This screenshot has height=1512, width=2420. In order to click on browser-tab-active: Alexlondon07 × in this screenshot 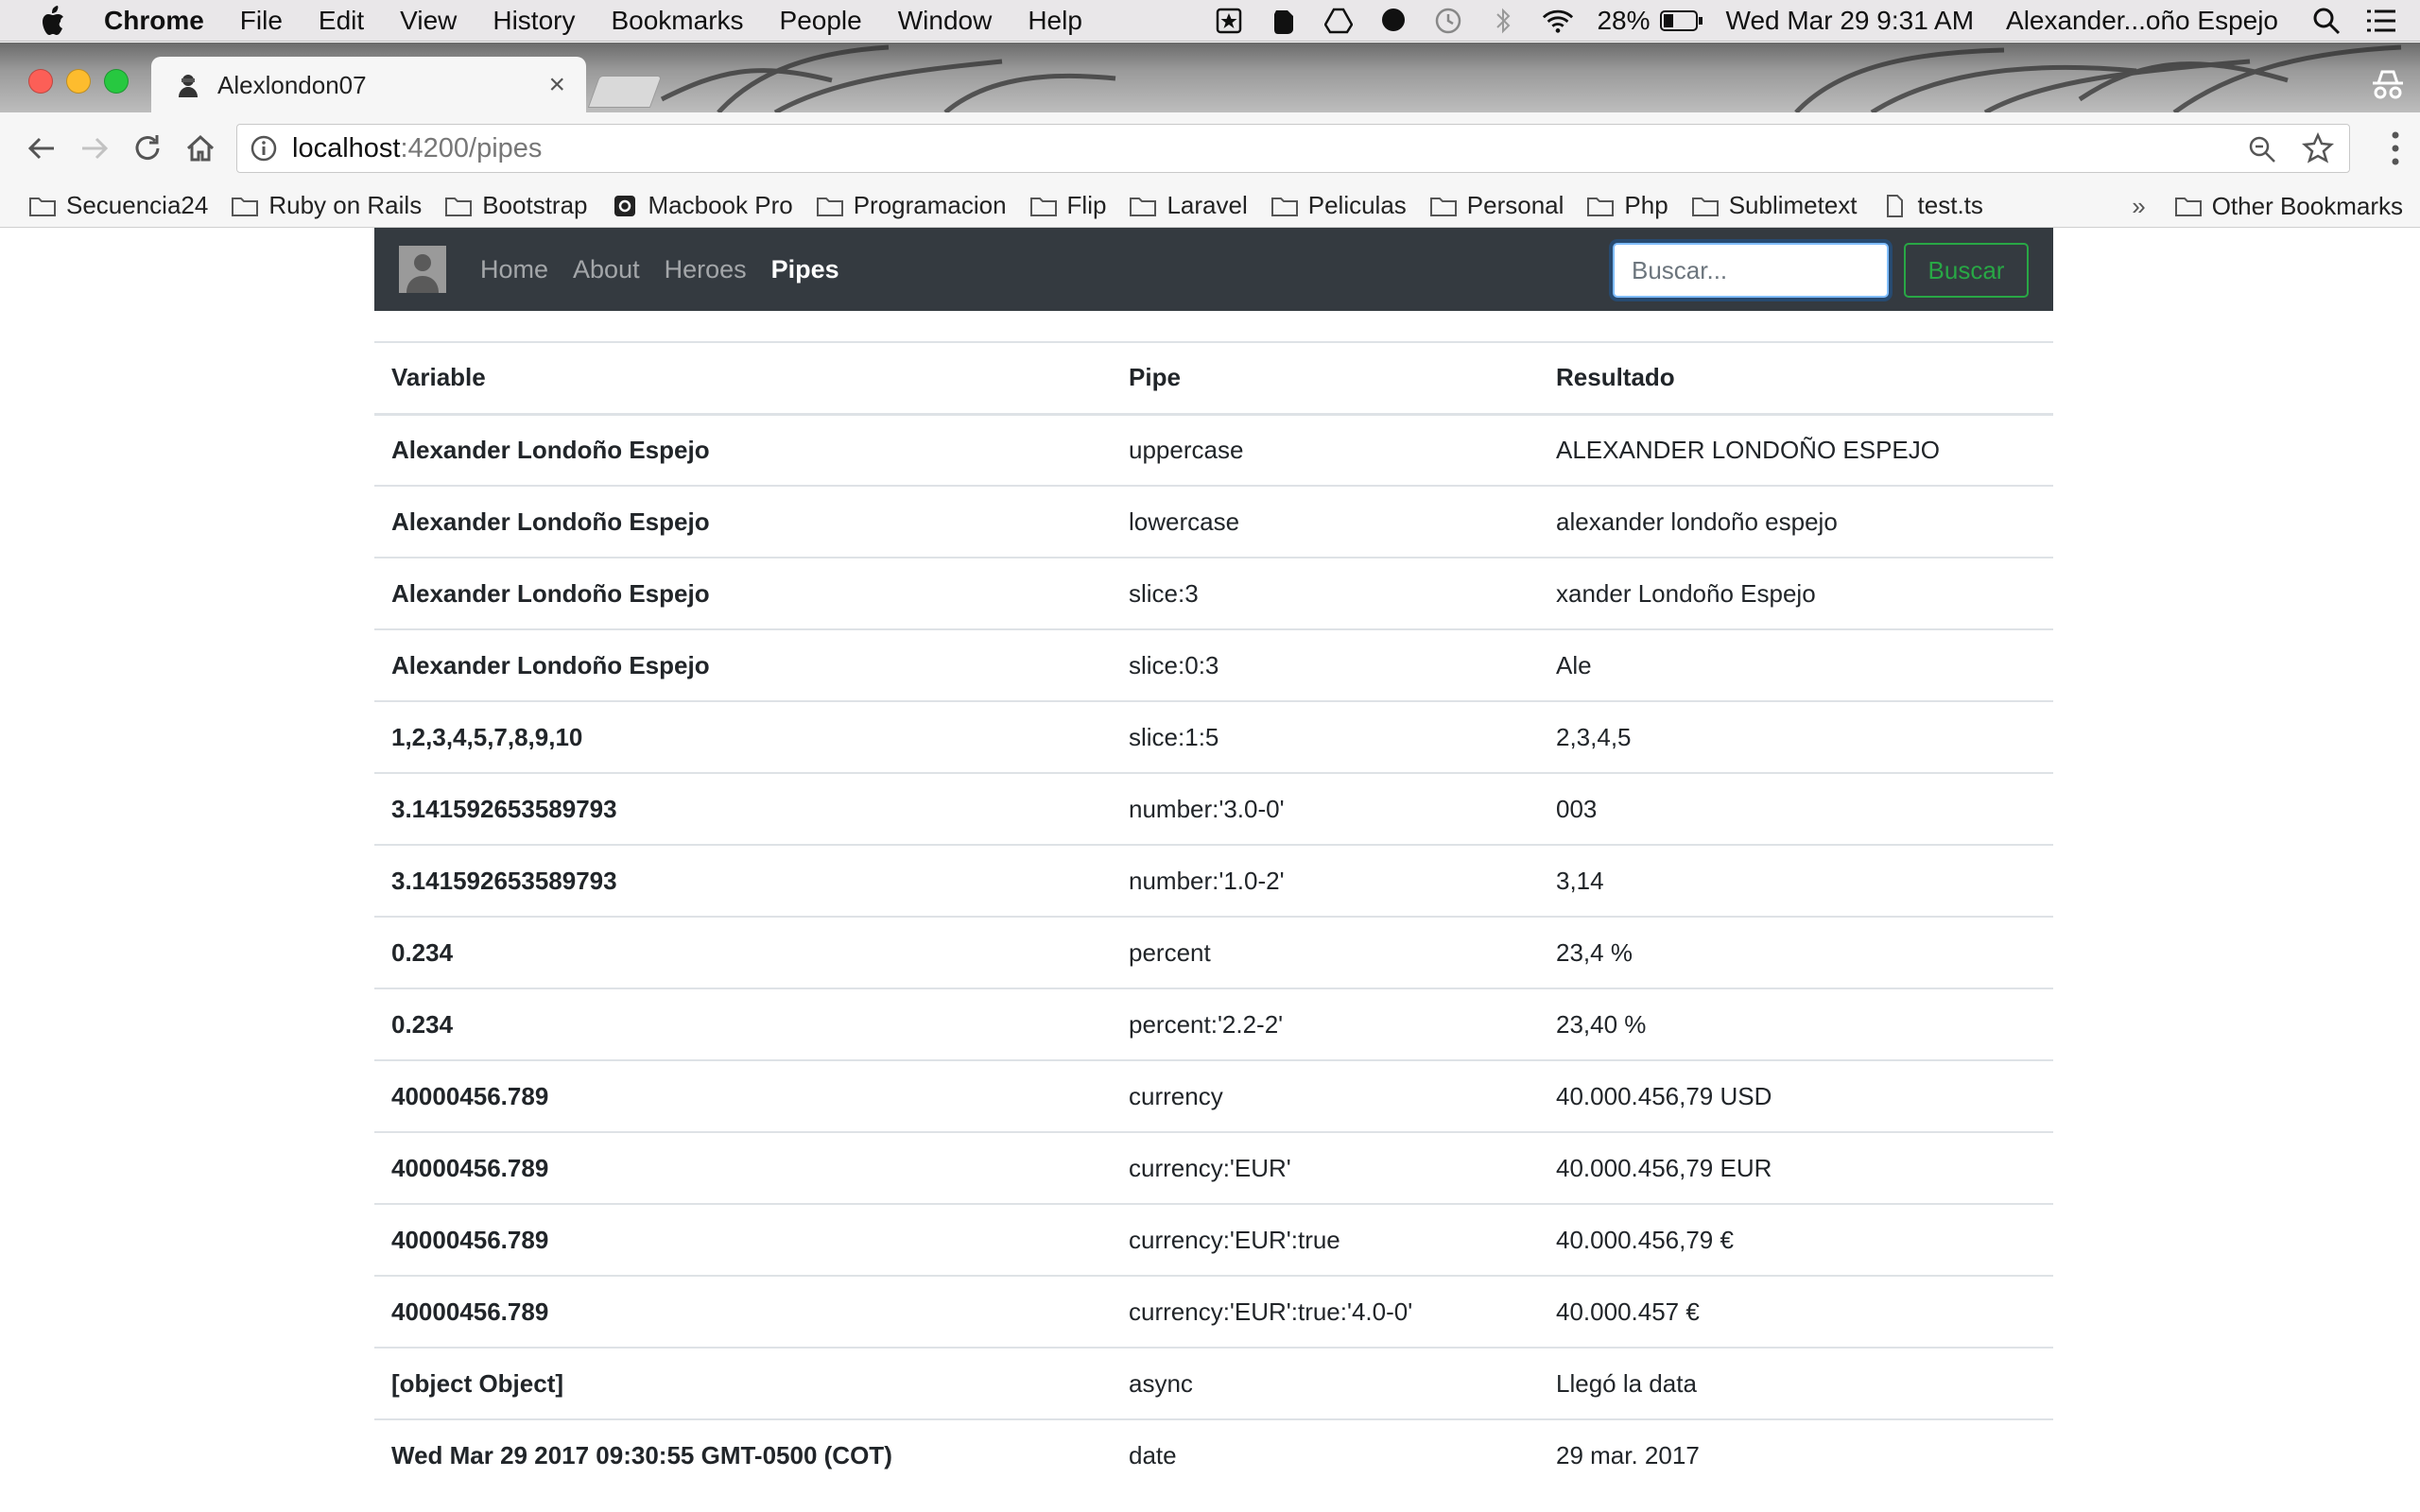, I will do `click(368, 85)`.